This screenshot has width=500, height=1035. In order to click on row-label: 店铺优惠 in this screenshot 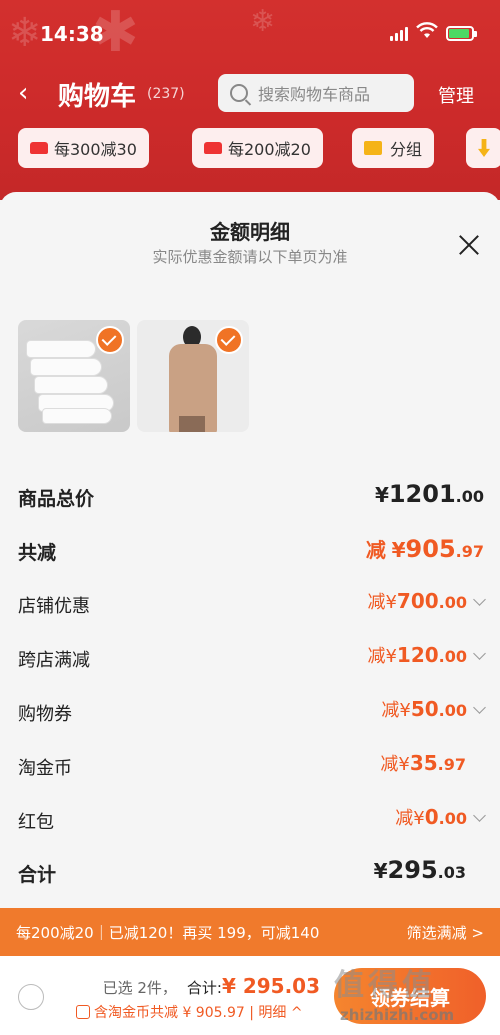, I will do `click(54, 606)`.